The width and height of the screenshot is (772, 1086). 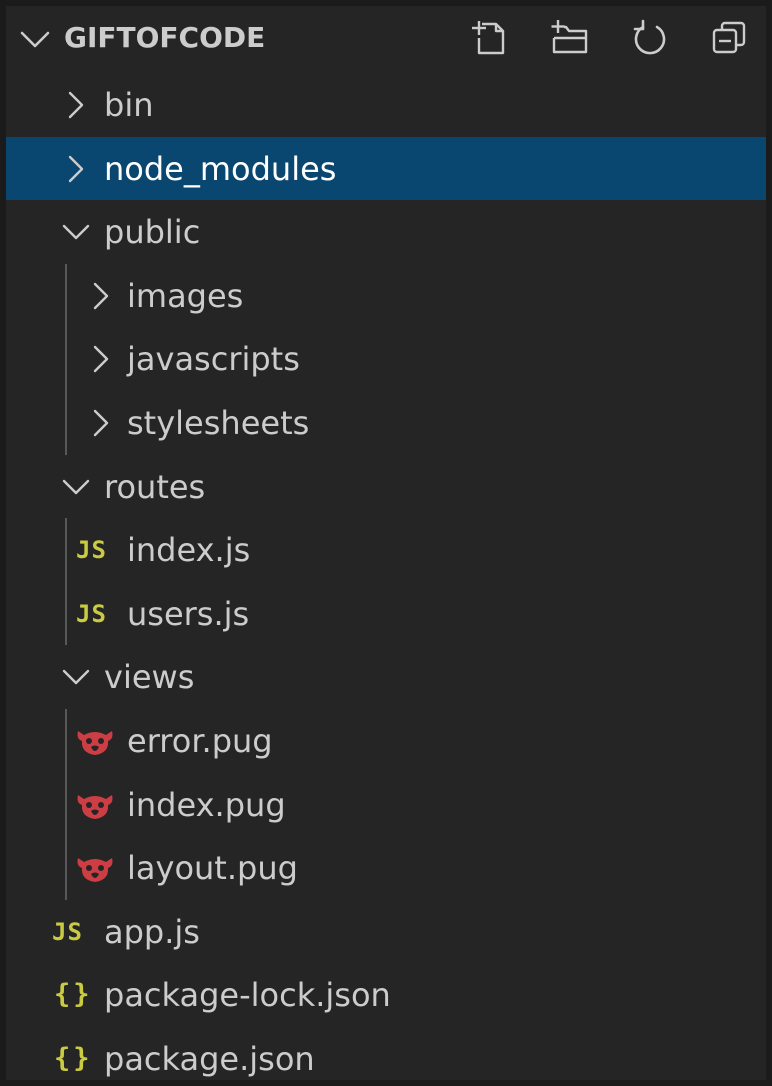 What do you see at coordinates (611, 38) in the screenshot?
I see `explorer-actions` at bounding box center [611, 38].